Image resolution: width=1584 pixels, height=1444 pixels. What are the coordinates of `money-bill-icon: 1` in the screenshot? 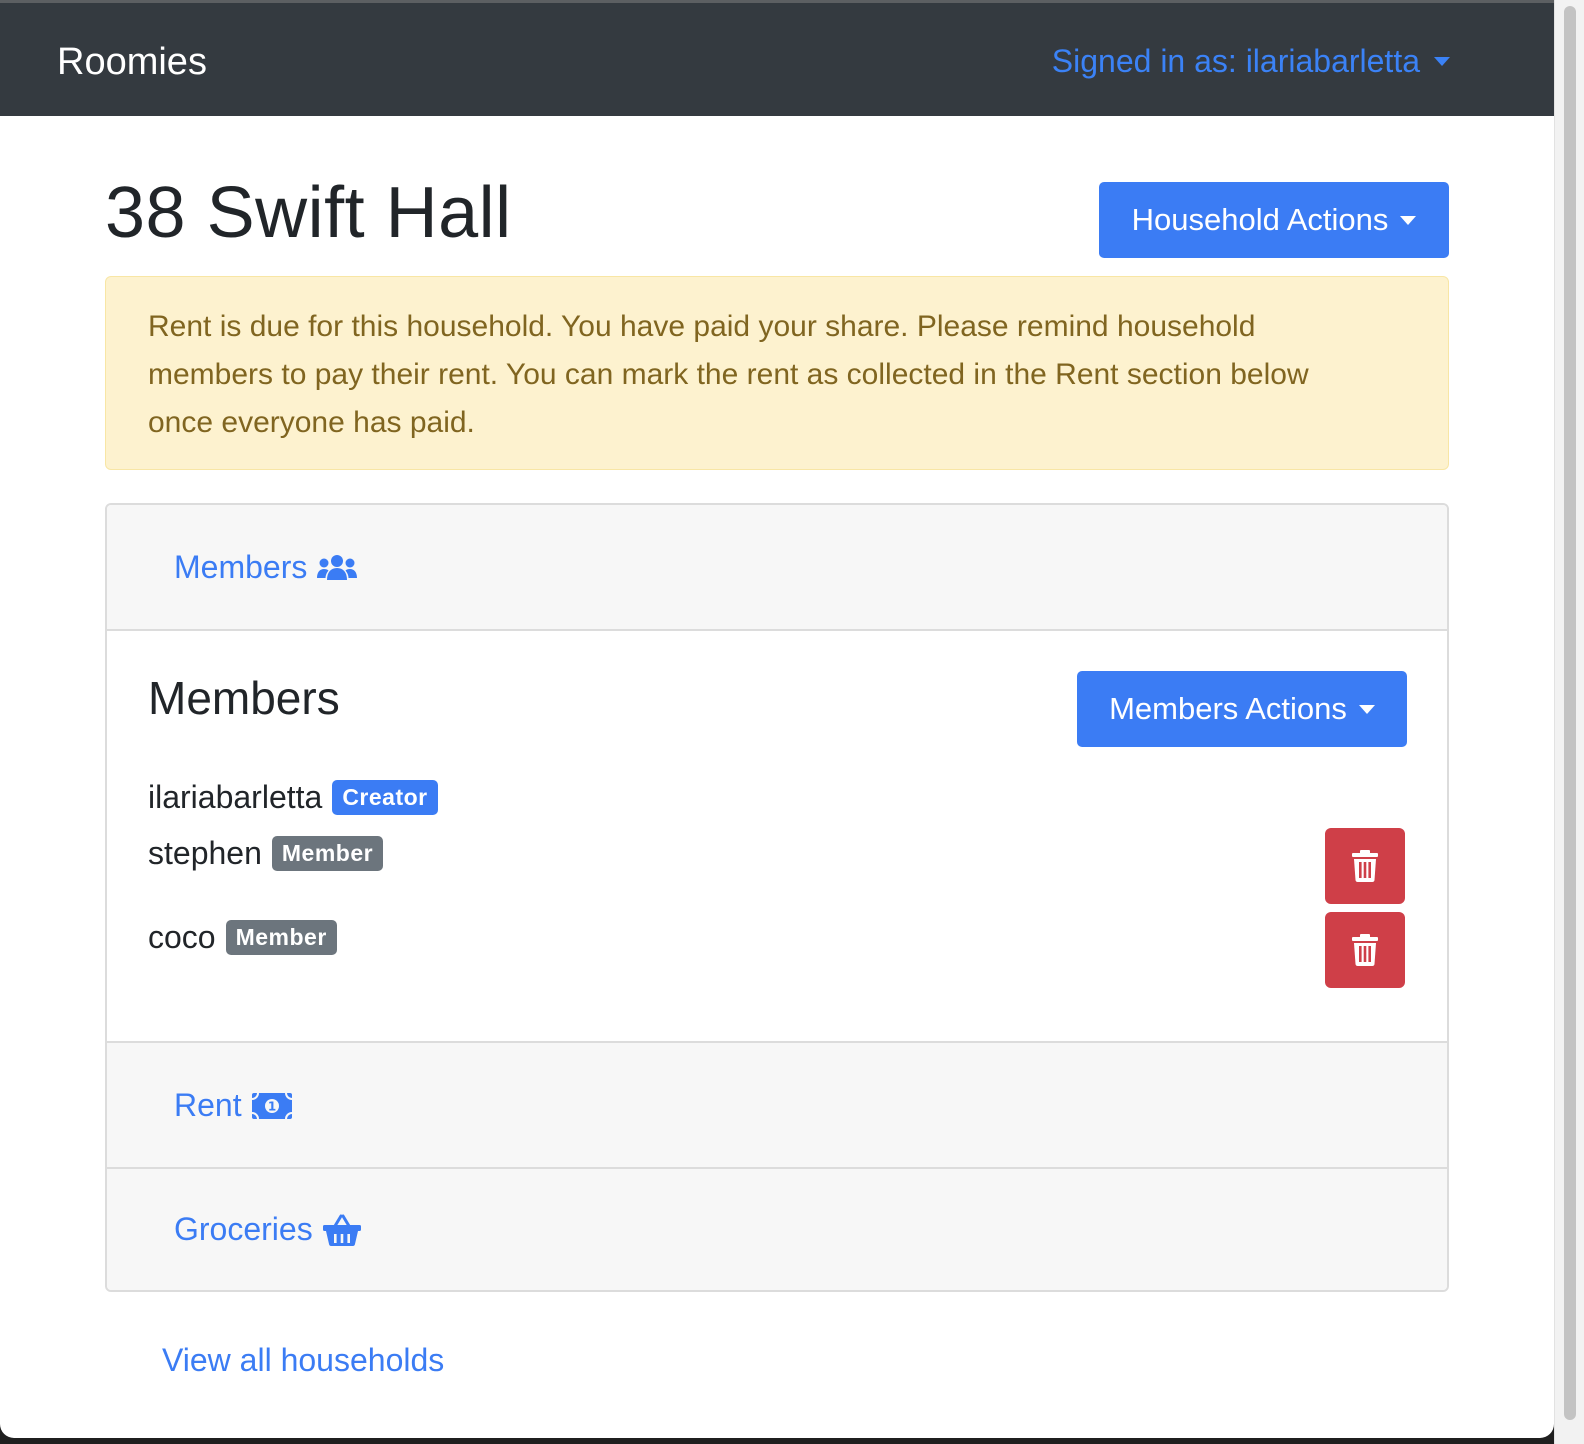 It's located at (271, 1105).